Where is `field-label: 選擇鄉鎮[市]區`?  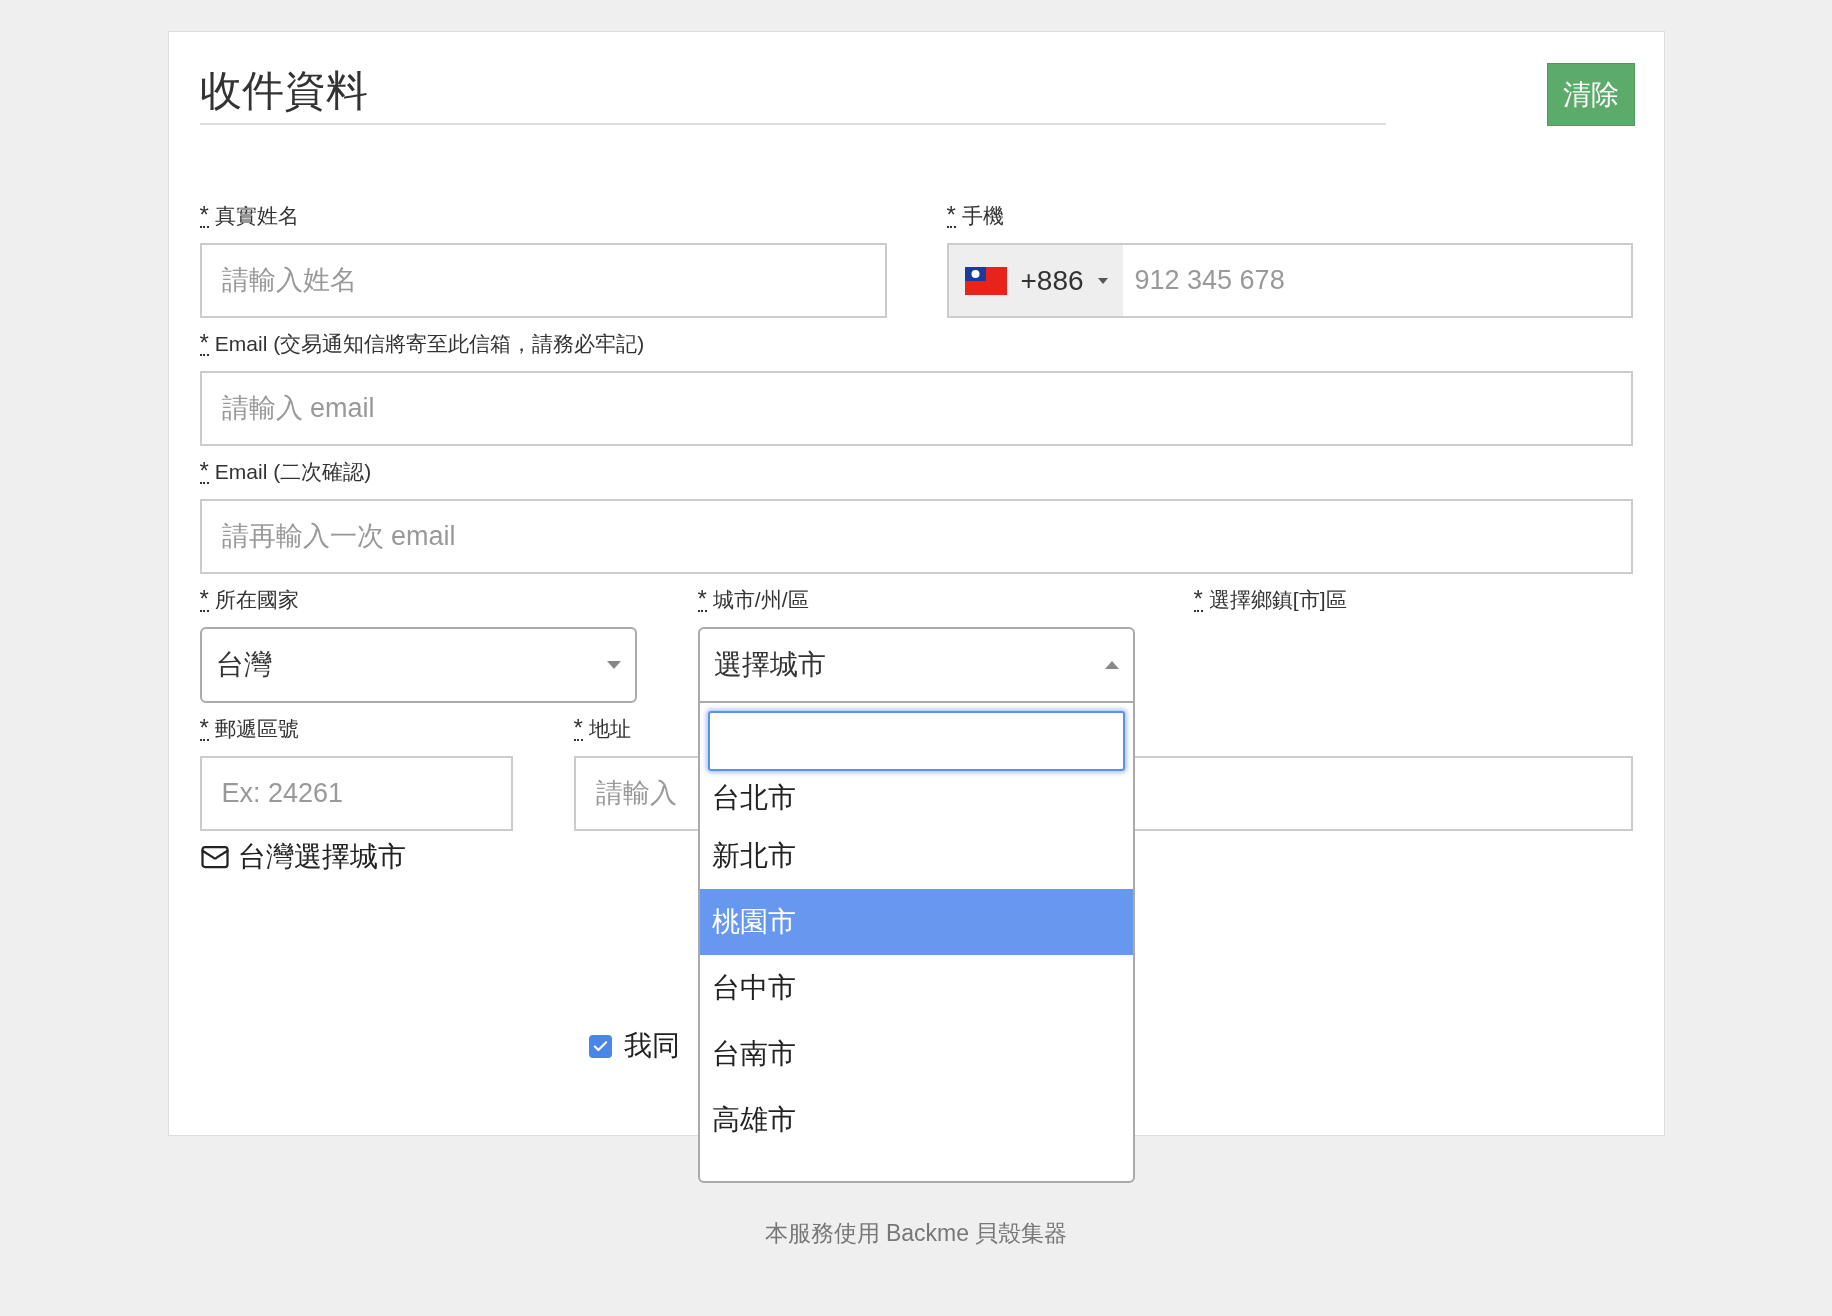
field-label: 選擇鄉鎮[市]區 is located at coordinates (1277, 600).